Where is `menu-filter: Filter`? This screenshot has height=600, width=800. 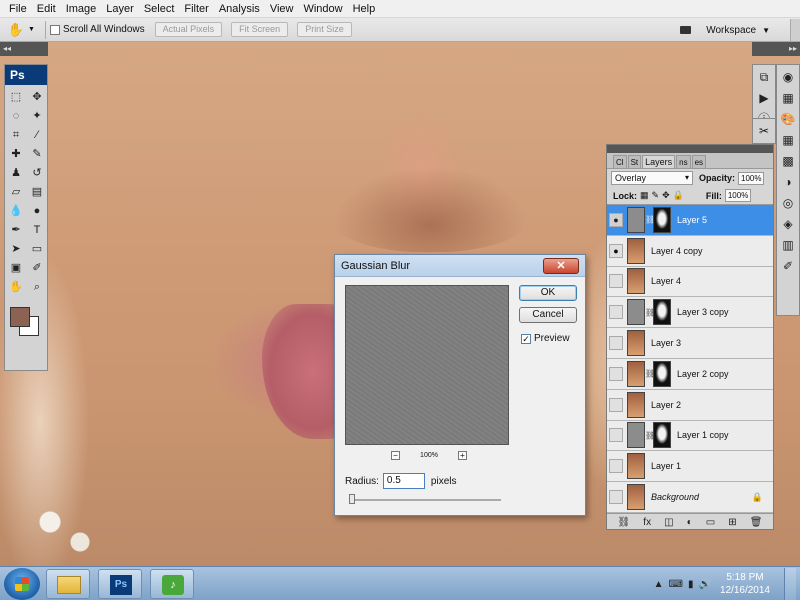 menu-filter: Filter is located at coordinates (196, 9).